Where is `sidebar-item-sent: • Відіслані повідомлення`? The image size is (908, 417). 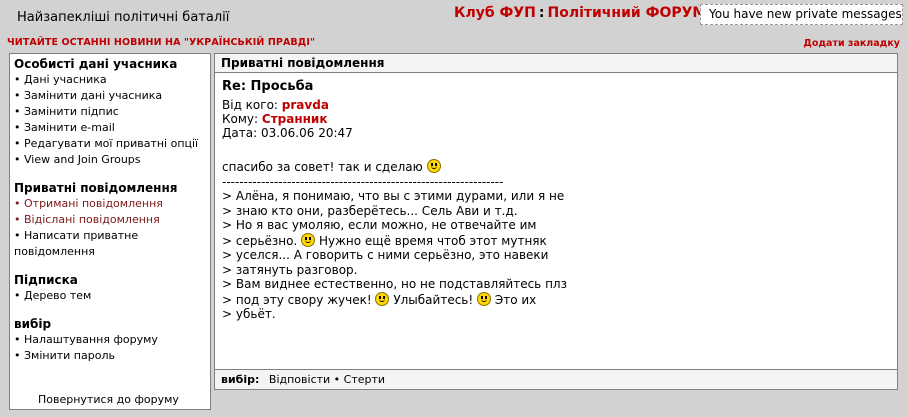 sidebar-item-sent: • Відіслані повідомлення is located at coordinates (110, 220).